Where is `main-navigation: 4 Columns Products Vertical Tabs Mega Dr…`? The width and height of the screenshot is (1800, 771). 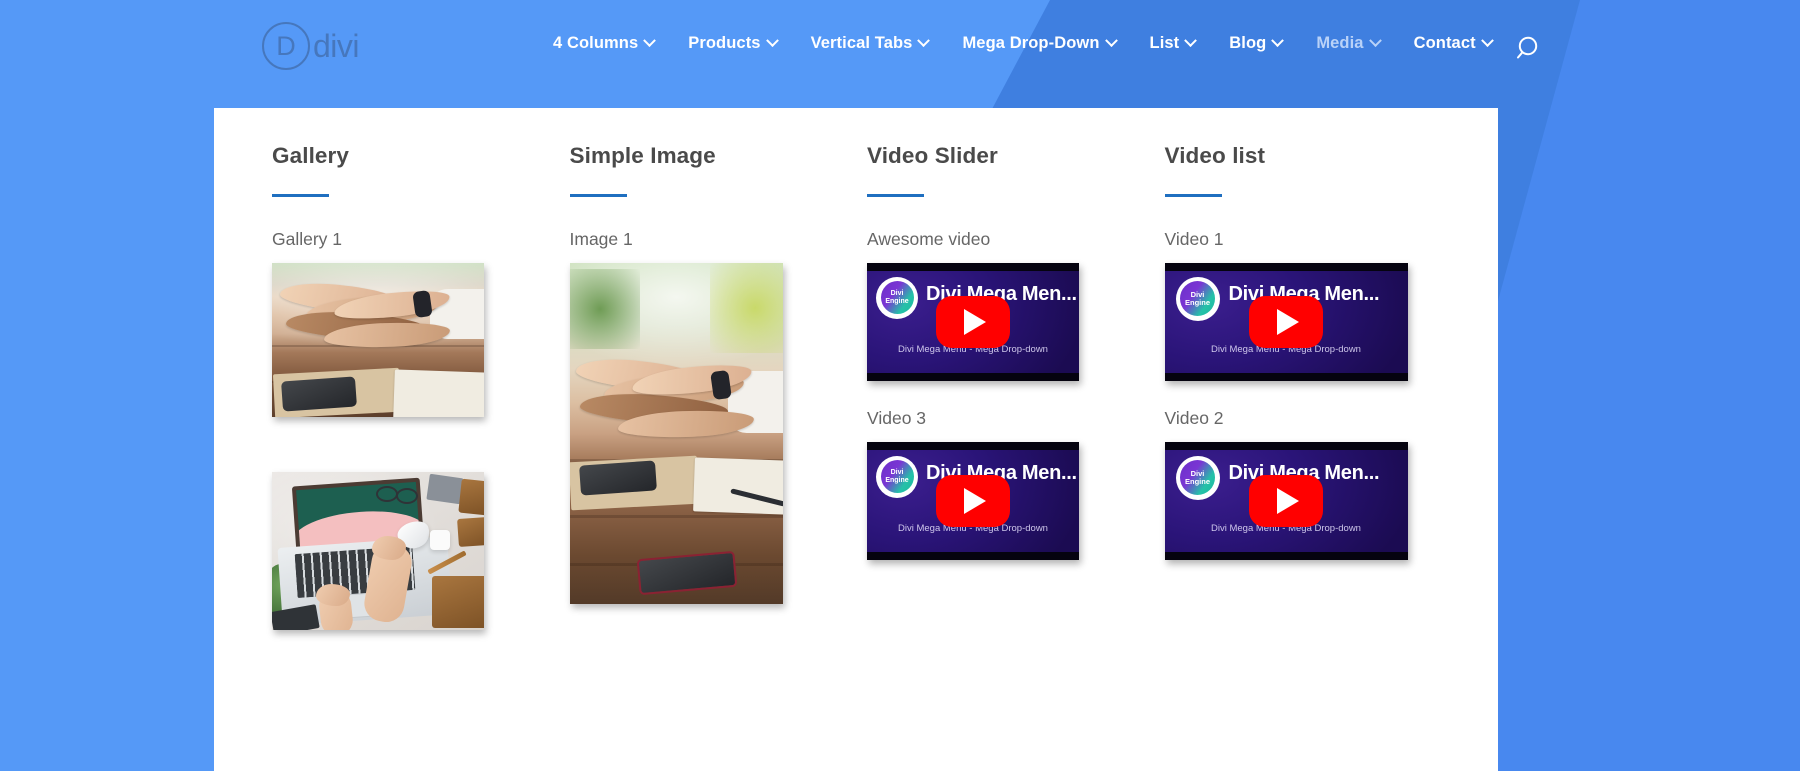
main-navigation: 4 Columns Products Vertical Tabs Mega Dr… is located at coordinates (1022, 43).